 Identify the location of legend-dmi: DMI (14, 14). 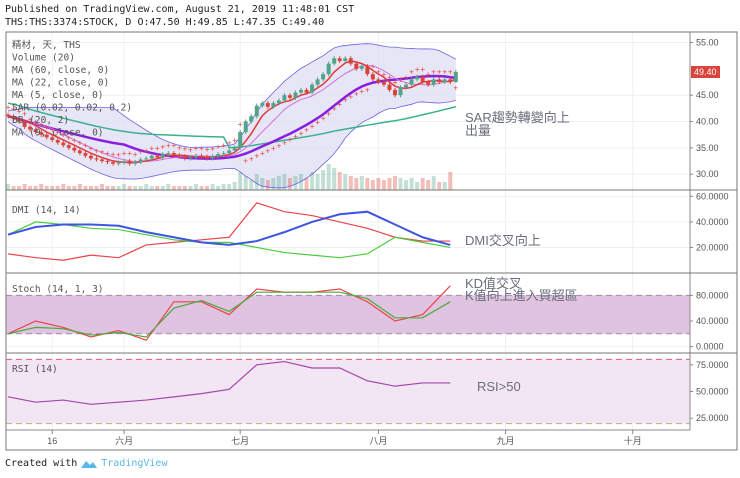
(46, 210).